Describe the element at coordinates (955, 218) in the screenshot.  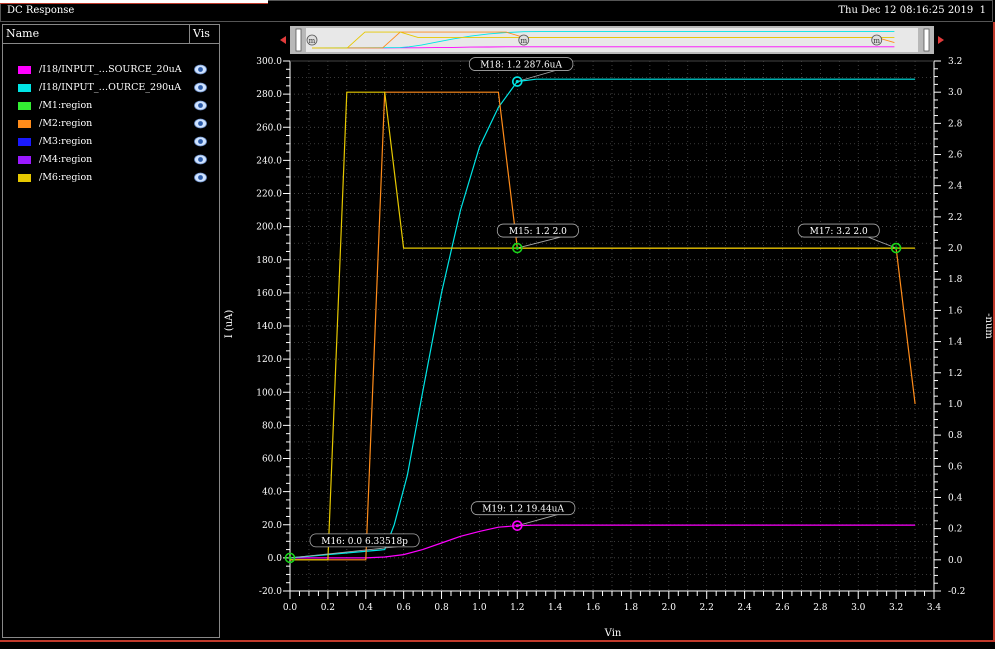
I see `y2-tick-label: 2.2` at that location.